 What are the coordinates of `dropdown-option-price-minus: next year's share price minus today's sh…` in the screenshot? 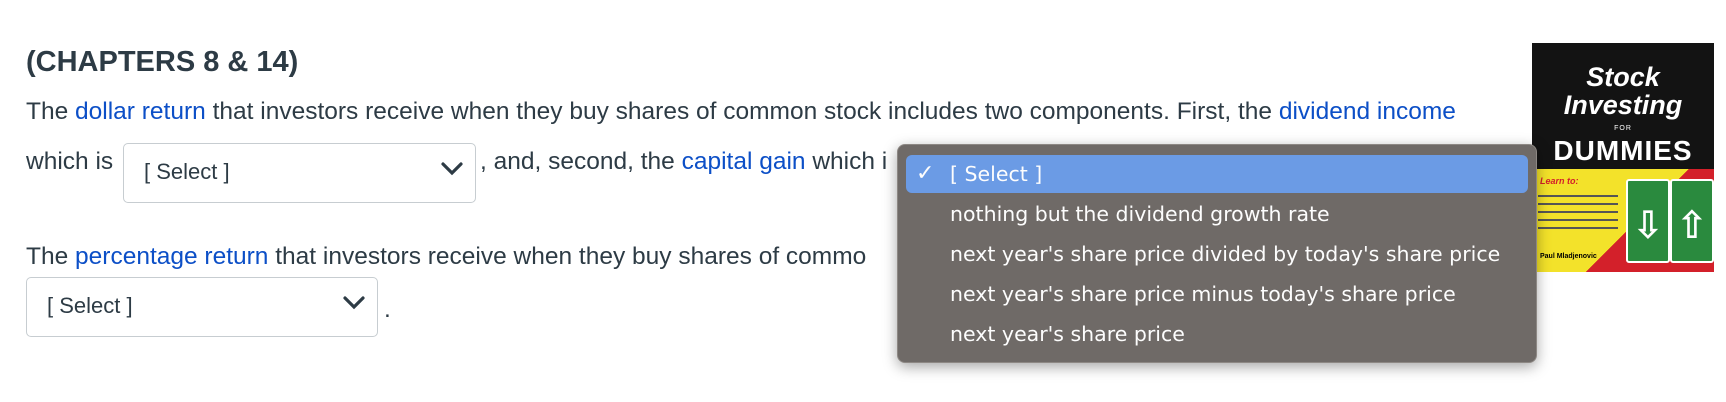 It's located at (1217, 294).